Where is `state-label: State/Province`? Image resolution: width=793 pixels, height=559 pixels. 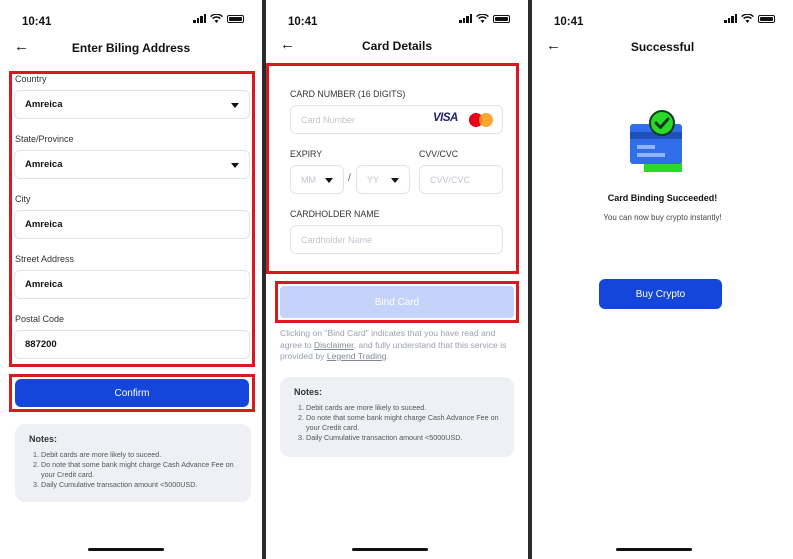
state-label: State/Province is located at coordinates (44, 139).